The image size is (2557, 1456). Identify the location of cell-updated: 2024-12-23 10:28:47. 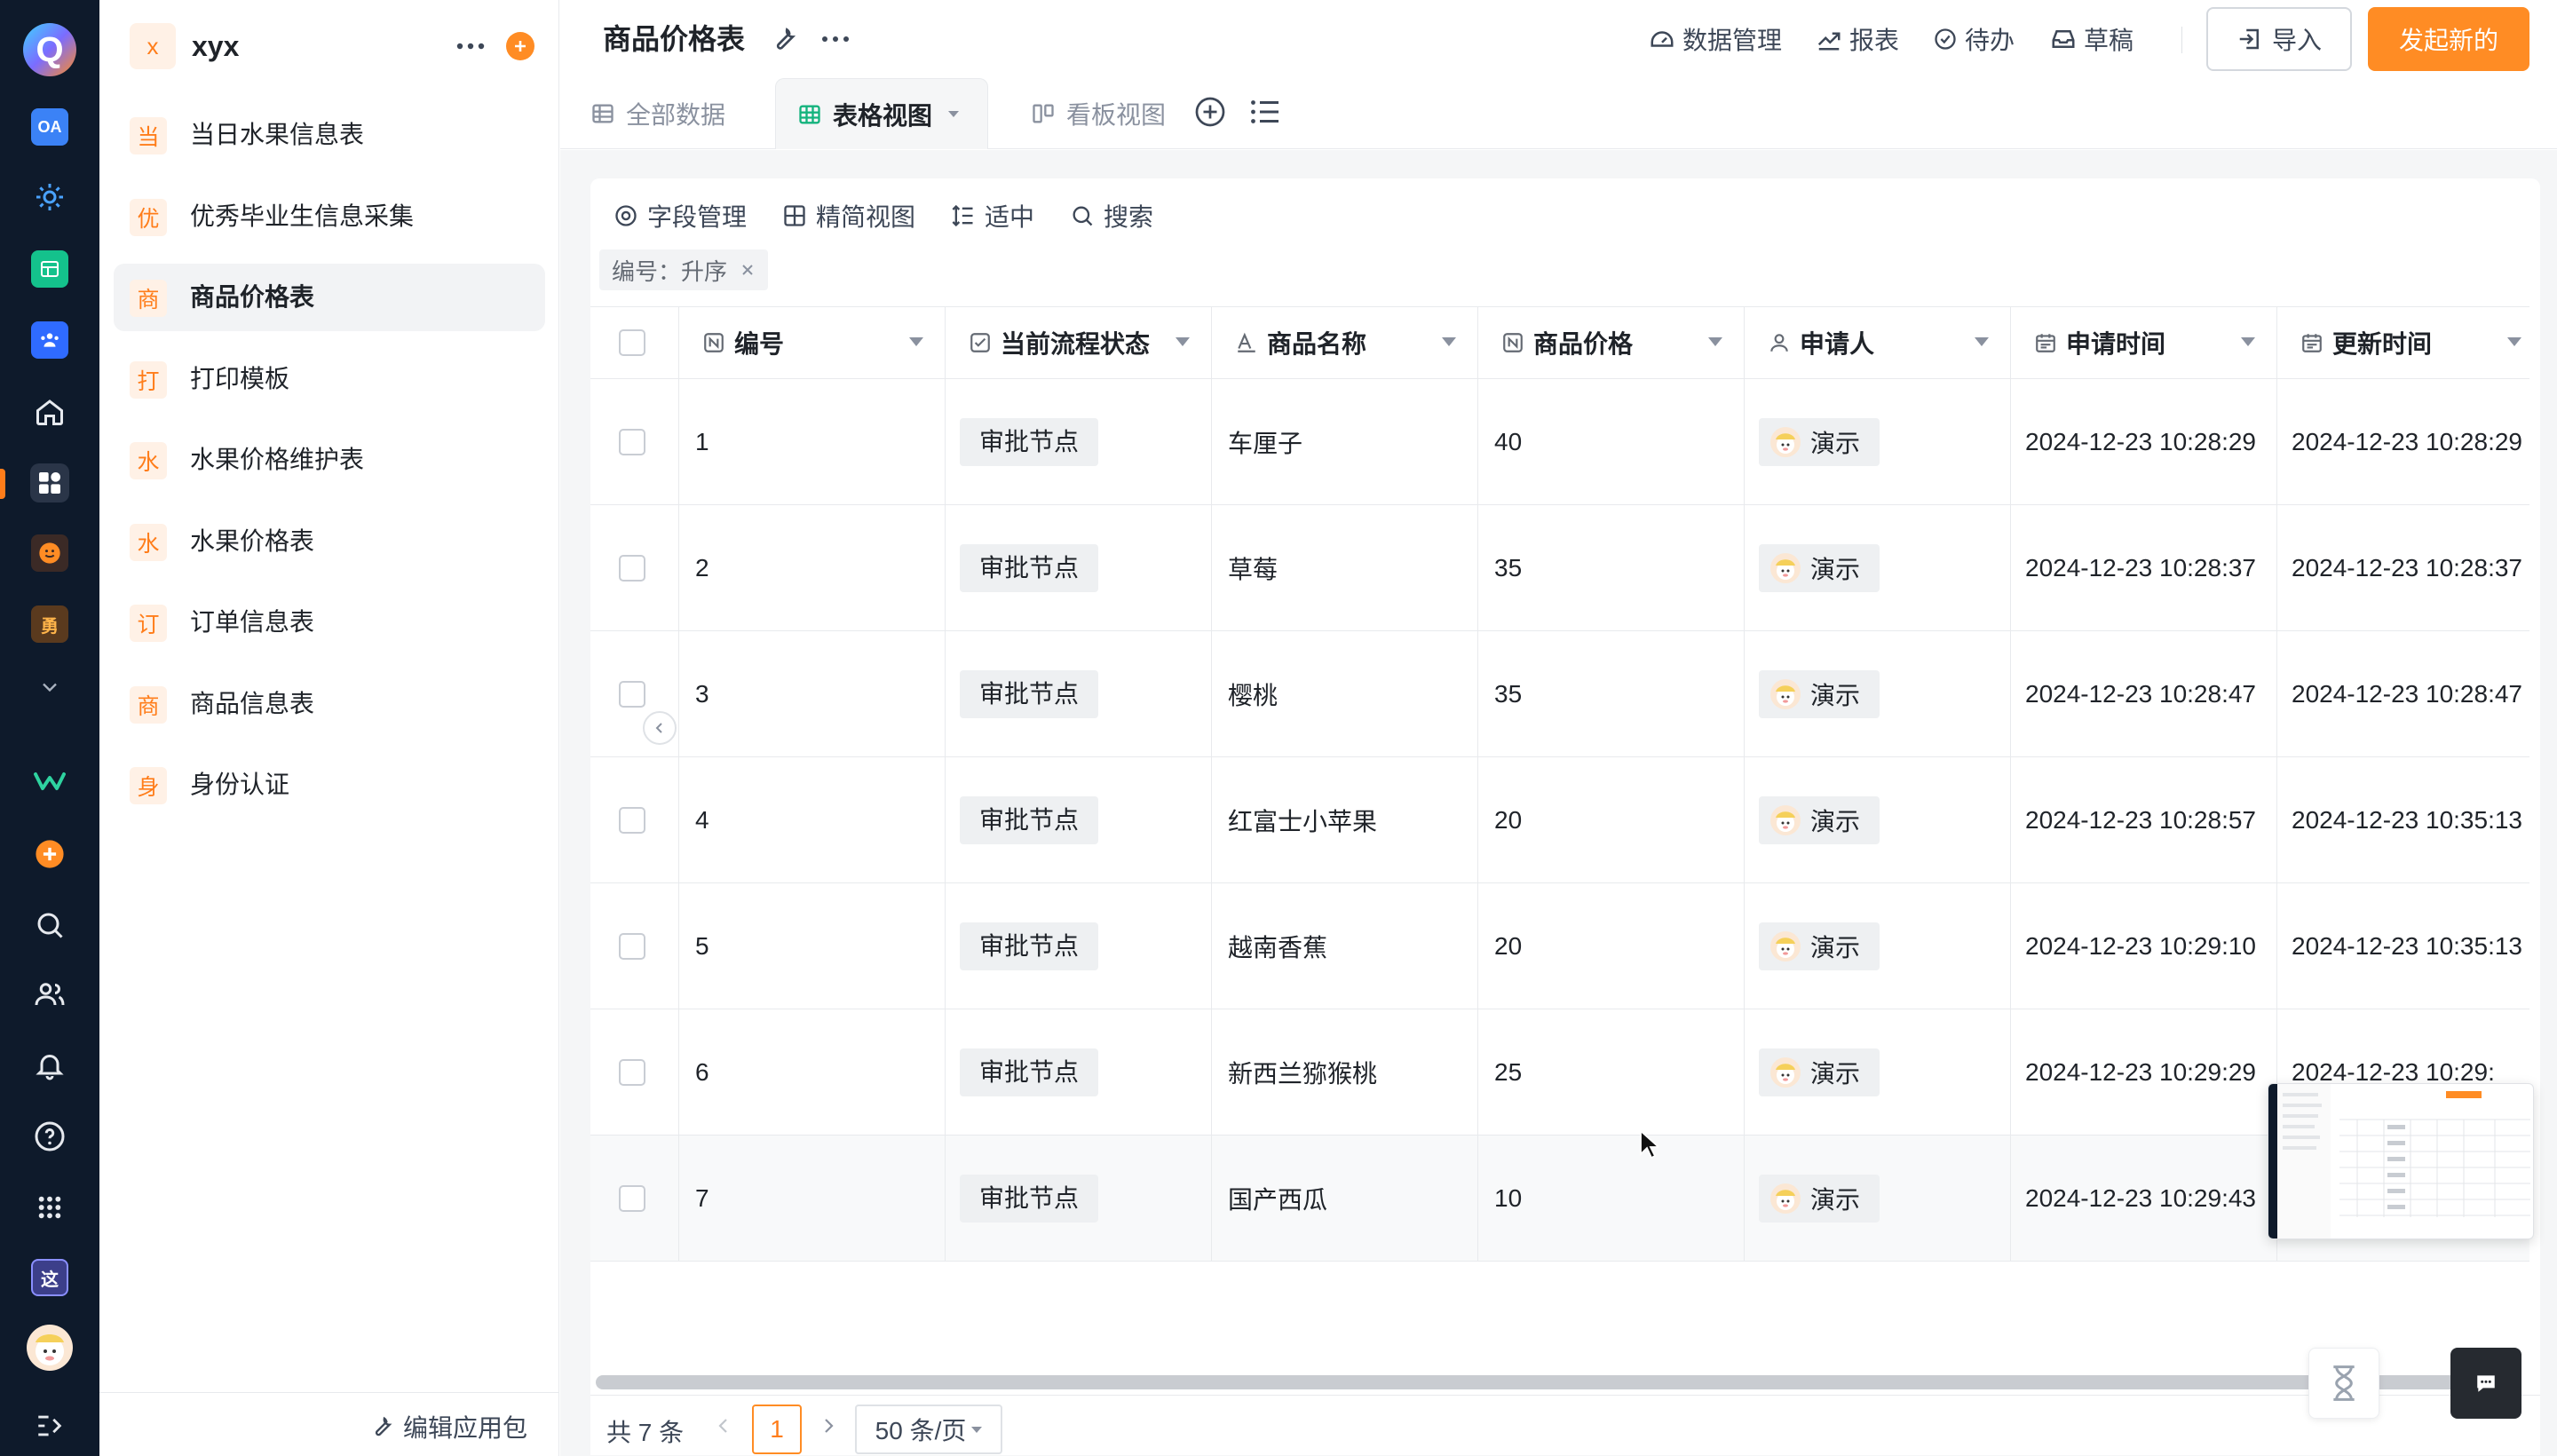
(2408, 694).